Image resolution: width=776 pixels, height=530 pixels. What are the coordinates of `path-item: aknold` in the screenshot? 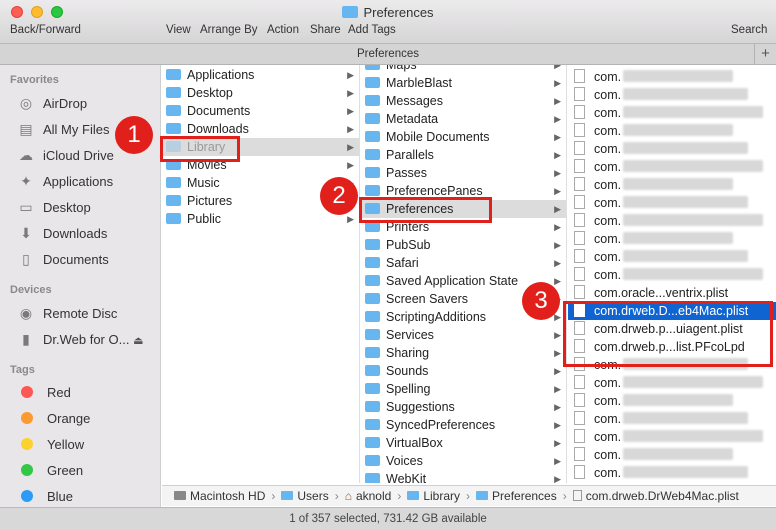 It's located at (373, 496).